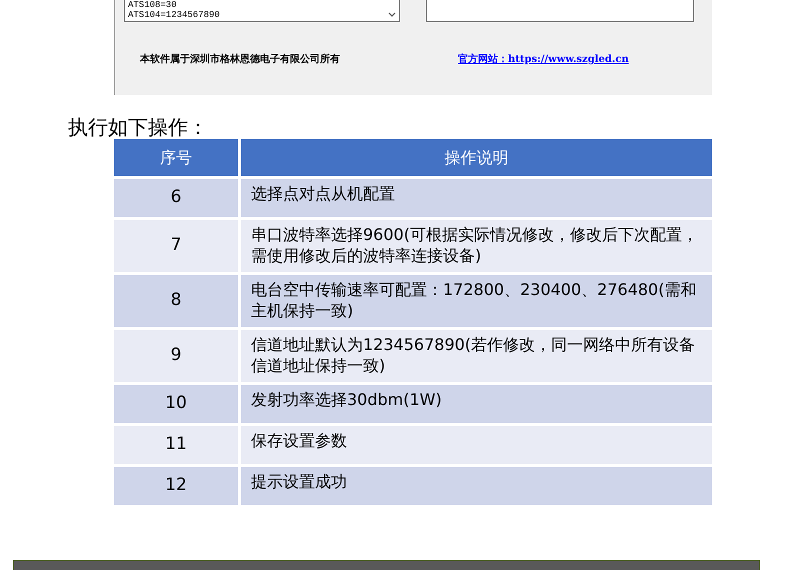  I want to click on column-header: 操作说明, so click(476, 157).